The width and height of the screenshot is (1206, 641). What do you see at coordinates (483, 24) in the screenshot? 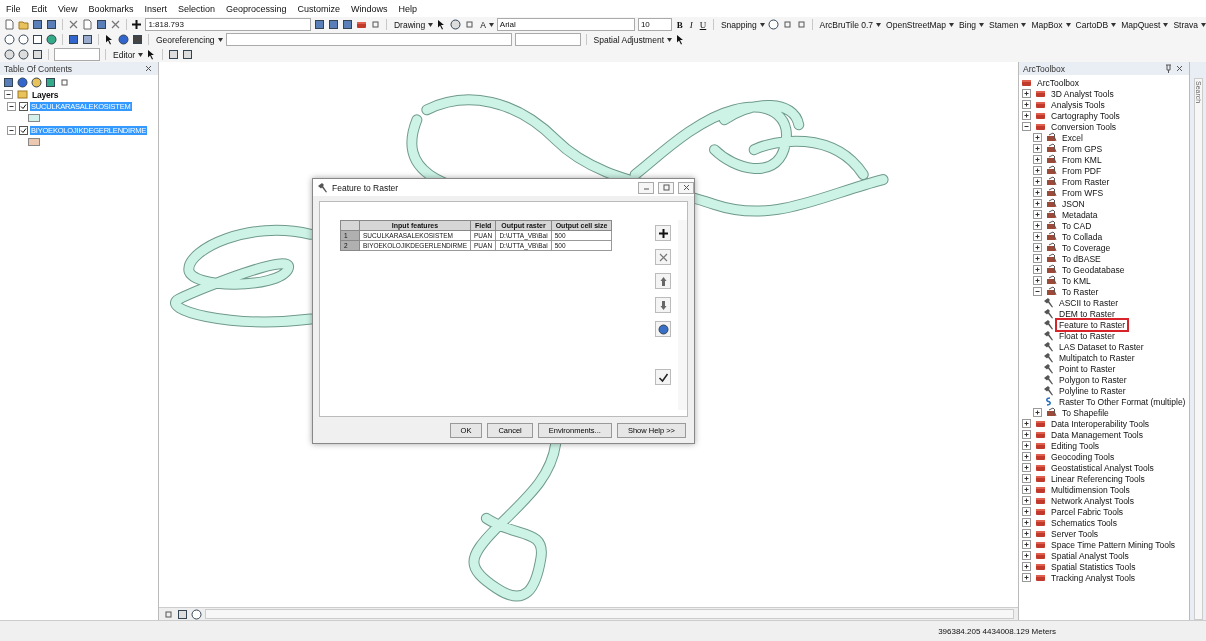
I see `text-color-menu: A` at bounding box center [483, 24].